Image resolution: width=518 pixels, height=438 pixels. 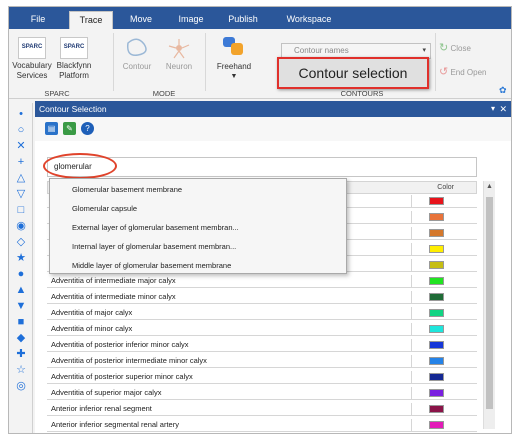 I want to click on x-marker-tool-icon: ✕, so click(x=21, y=146).